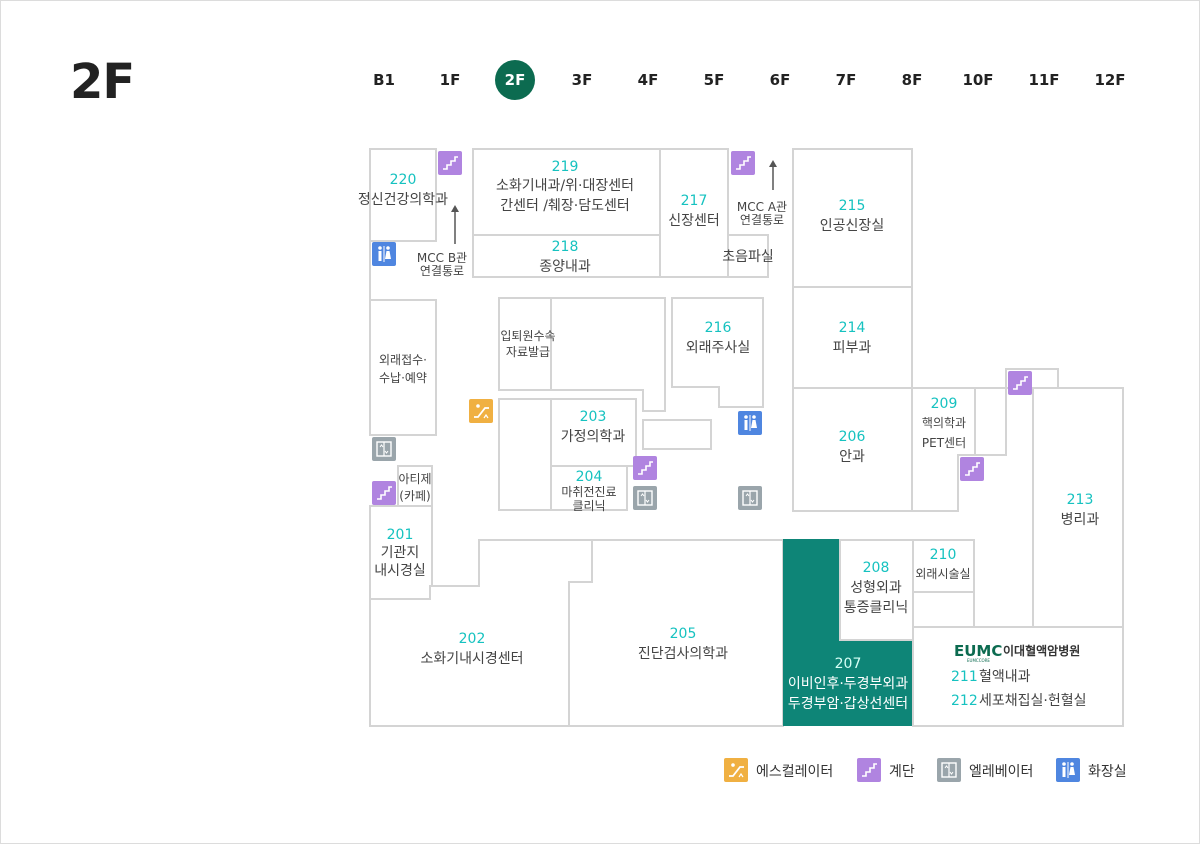  What do you see at coordinates (876, 588) in the screenshot?
I see `room-208-name-line1: 성형외과` at bounding box center [876, 588].